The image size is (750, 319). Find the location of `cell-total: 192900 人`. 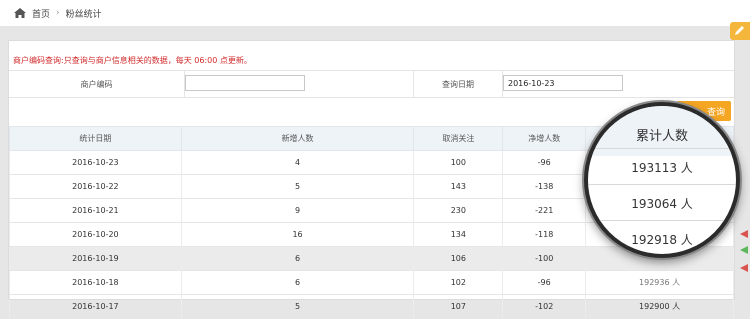

cell-total: 192900 人 is located at coordinates (659, 306).